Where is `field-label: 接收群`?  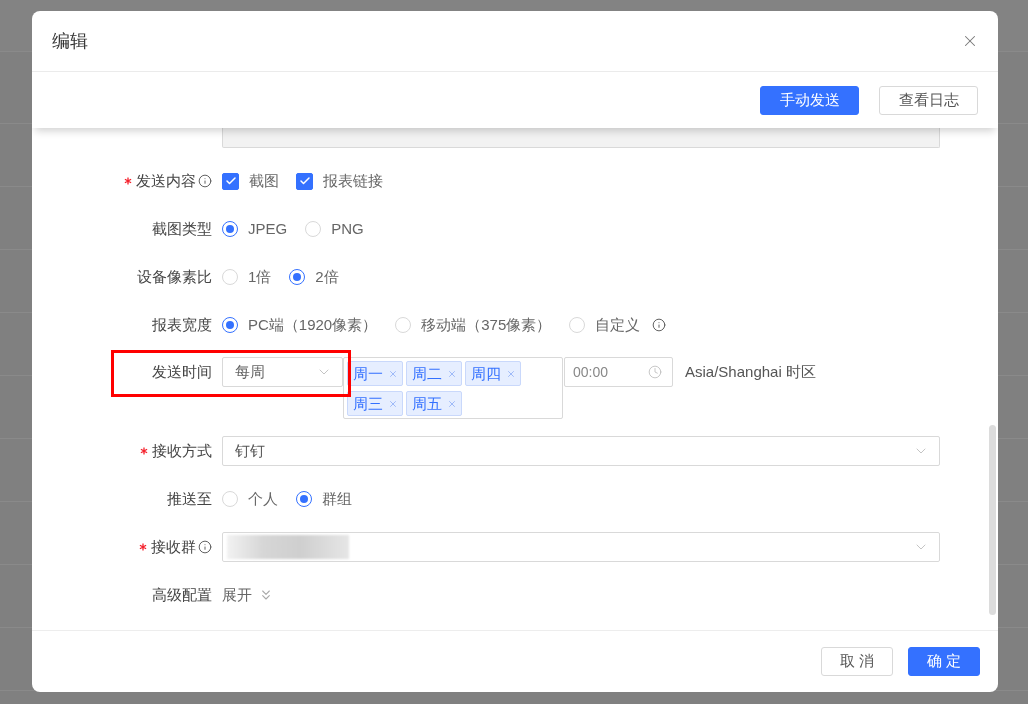 field-label: 接收群 is located at coordinates (173, 546).